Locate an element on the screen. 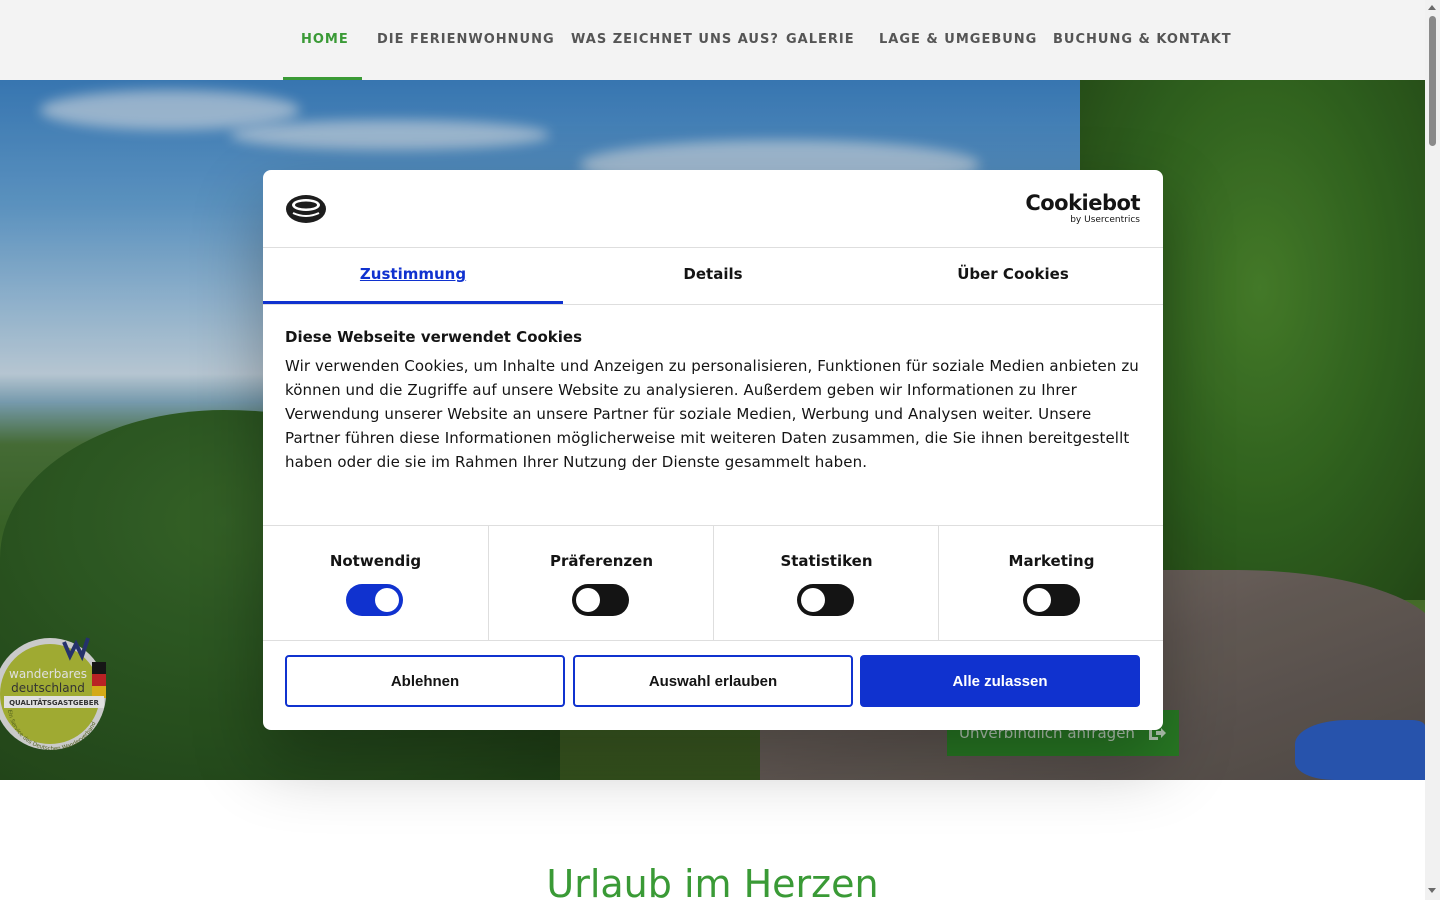 The height and width of the screenshot is (906, 1440). decline-button: Ablehnen is located at coordinates (425, 681).